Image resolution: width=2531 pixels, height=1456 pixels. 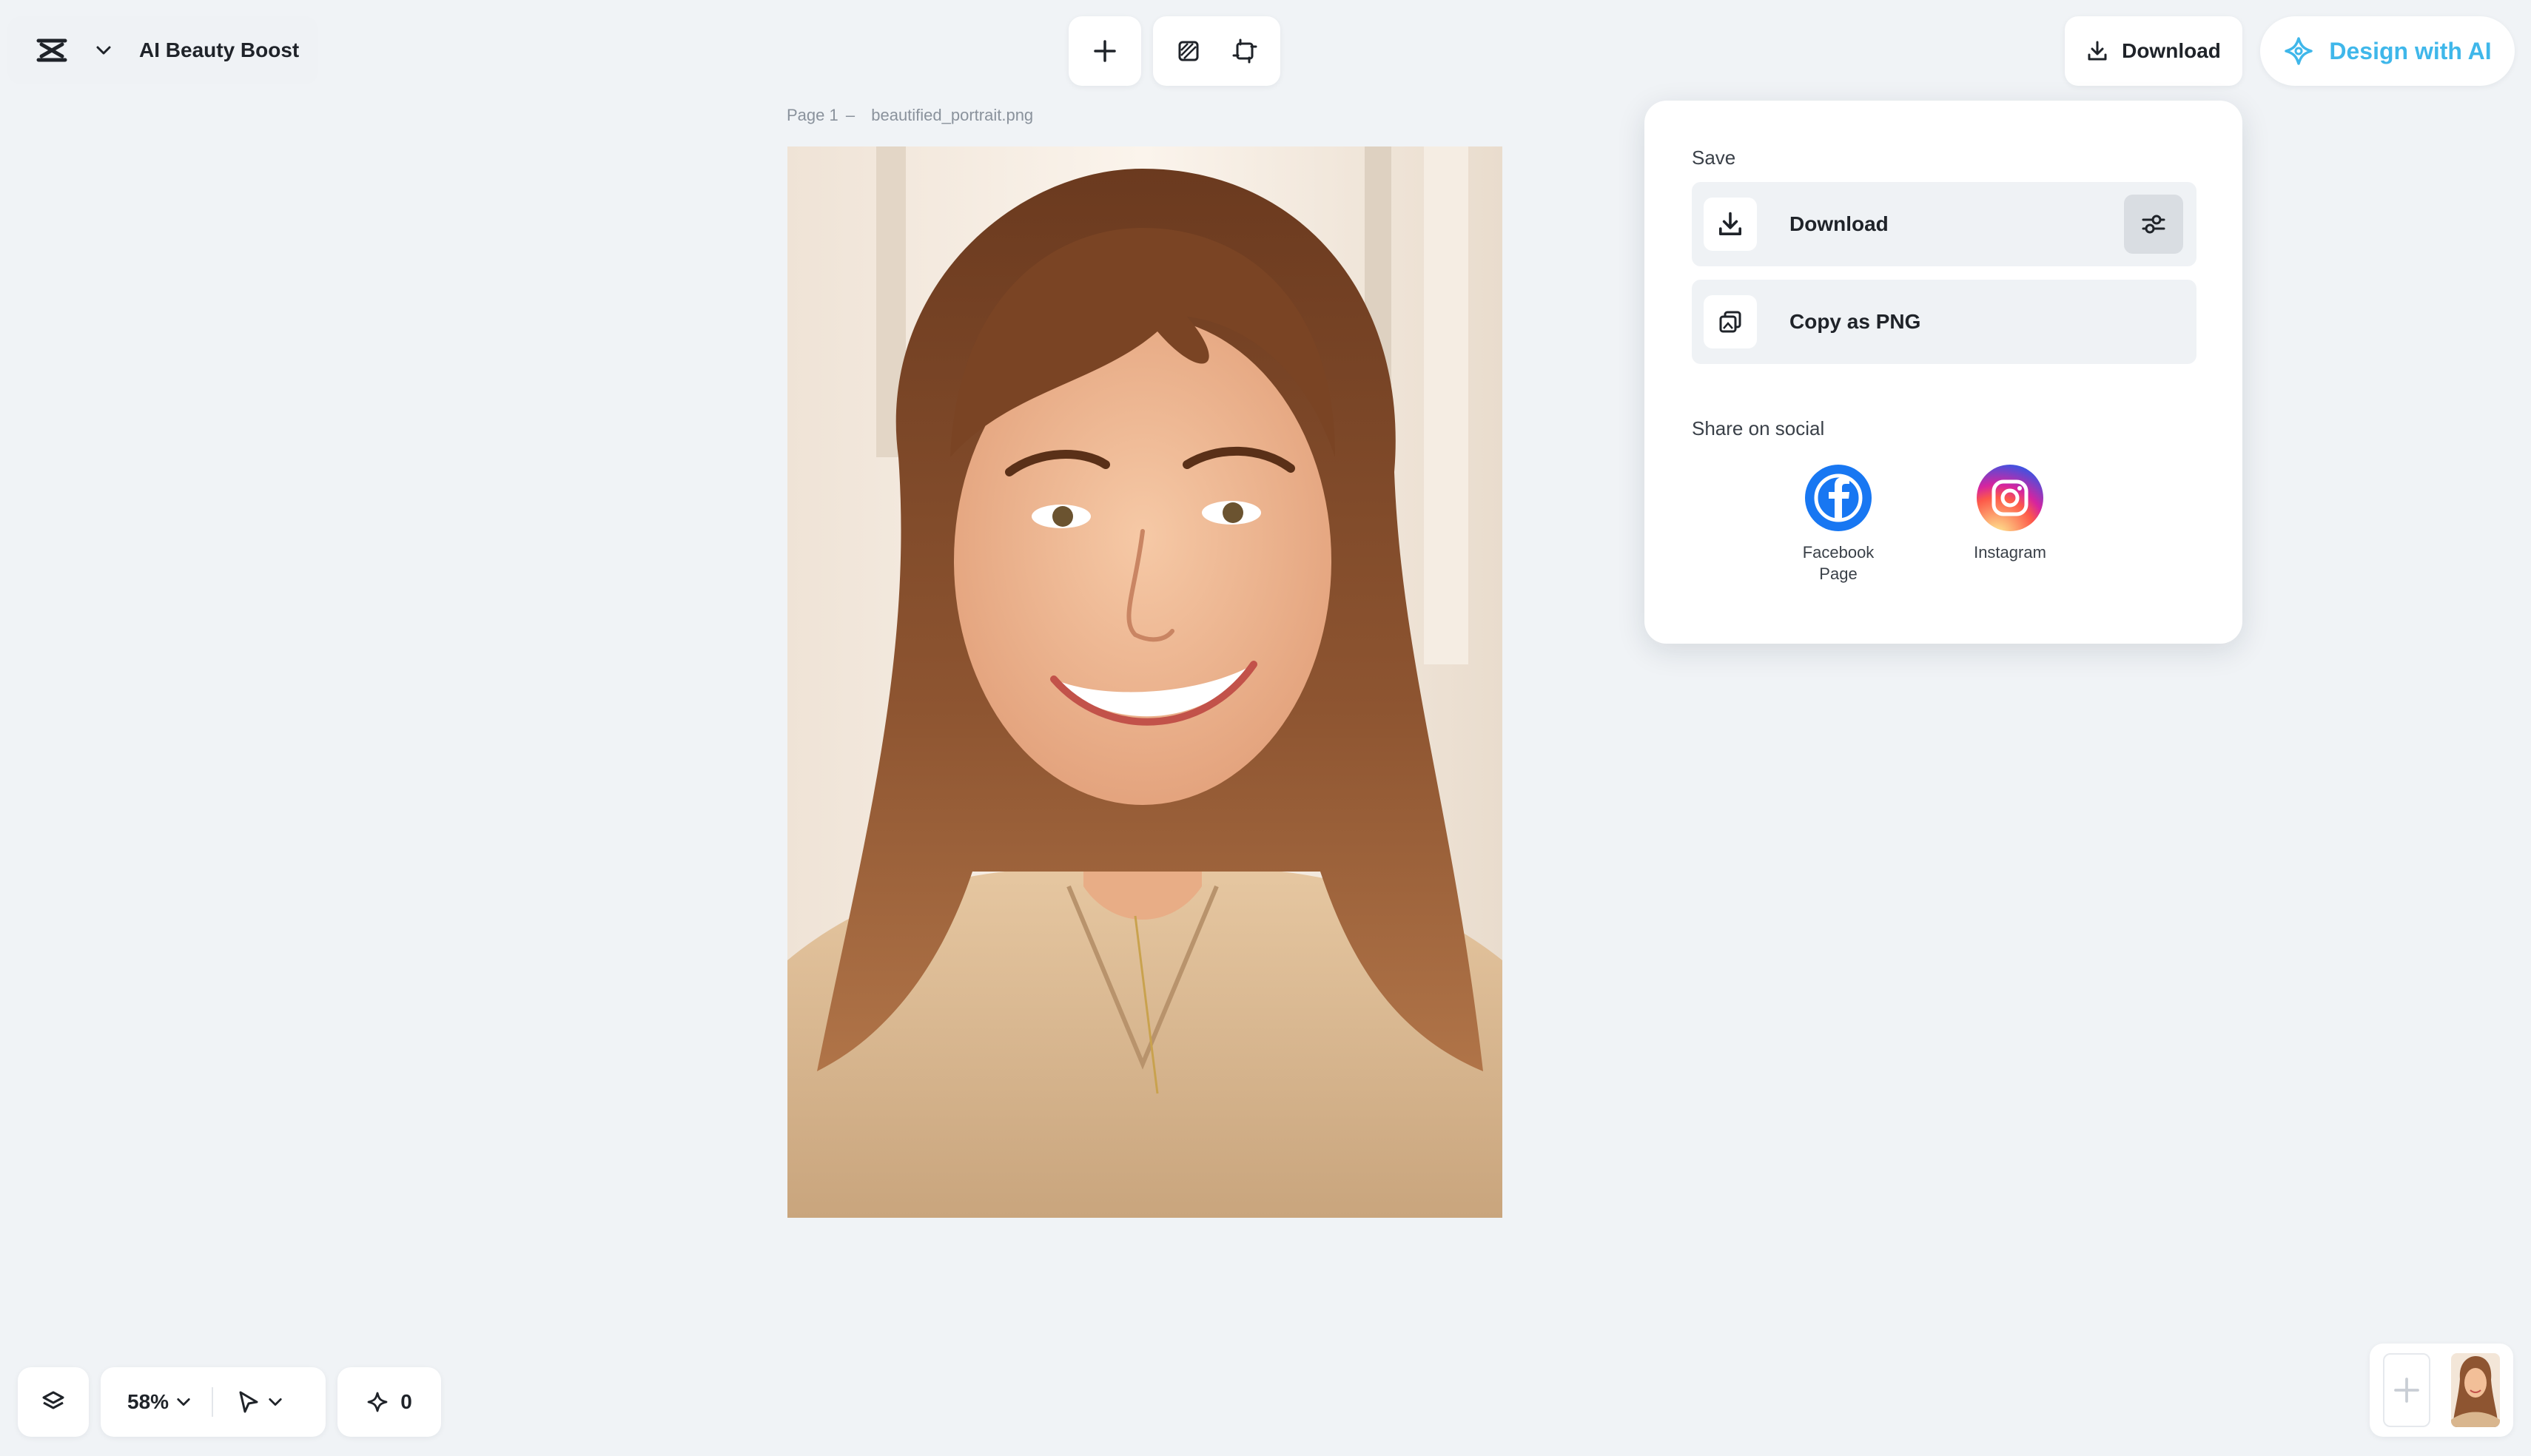 I want to click on capcut-logo-icon, so click(x=52, y=51).